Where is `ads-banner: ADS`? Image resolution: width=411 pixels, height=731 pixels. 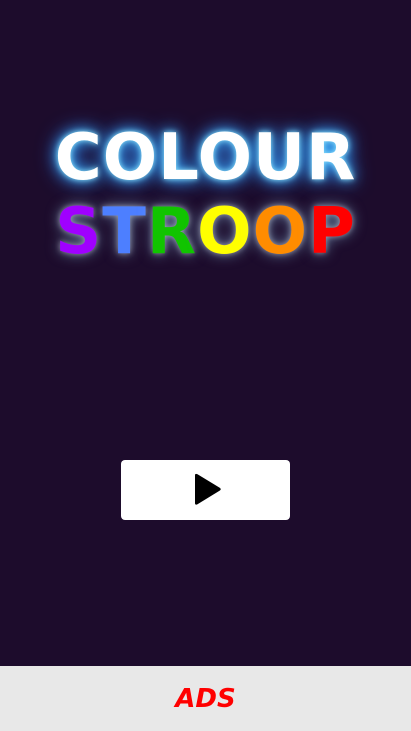
ads-banner: ADS is located at coordinates (205, 698).